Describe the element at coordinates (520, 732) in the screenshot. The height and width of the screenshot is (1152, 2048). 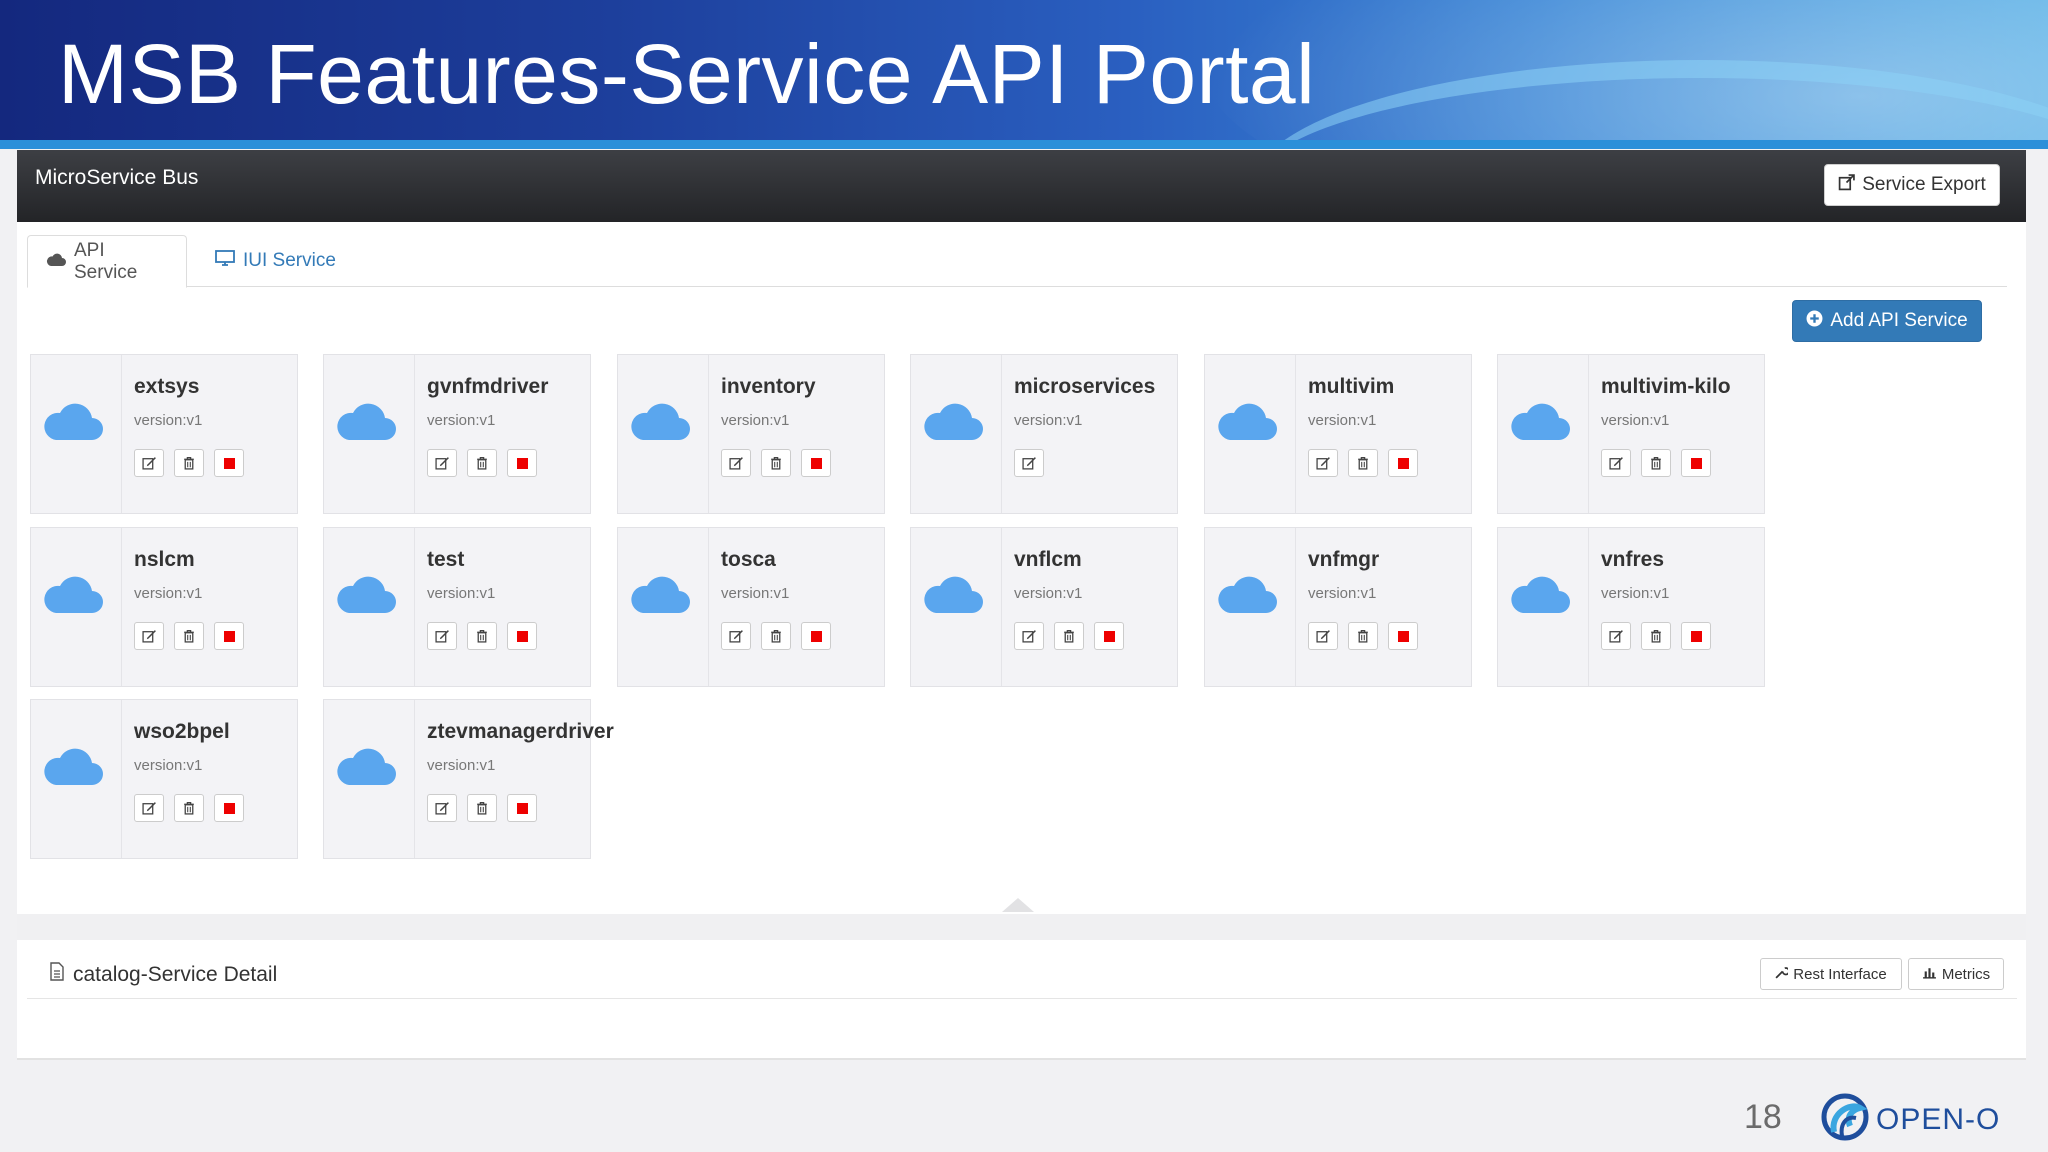
I see `service-name: ztevmanagerdriver` at that location.